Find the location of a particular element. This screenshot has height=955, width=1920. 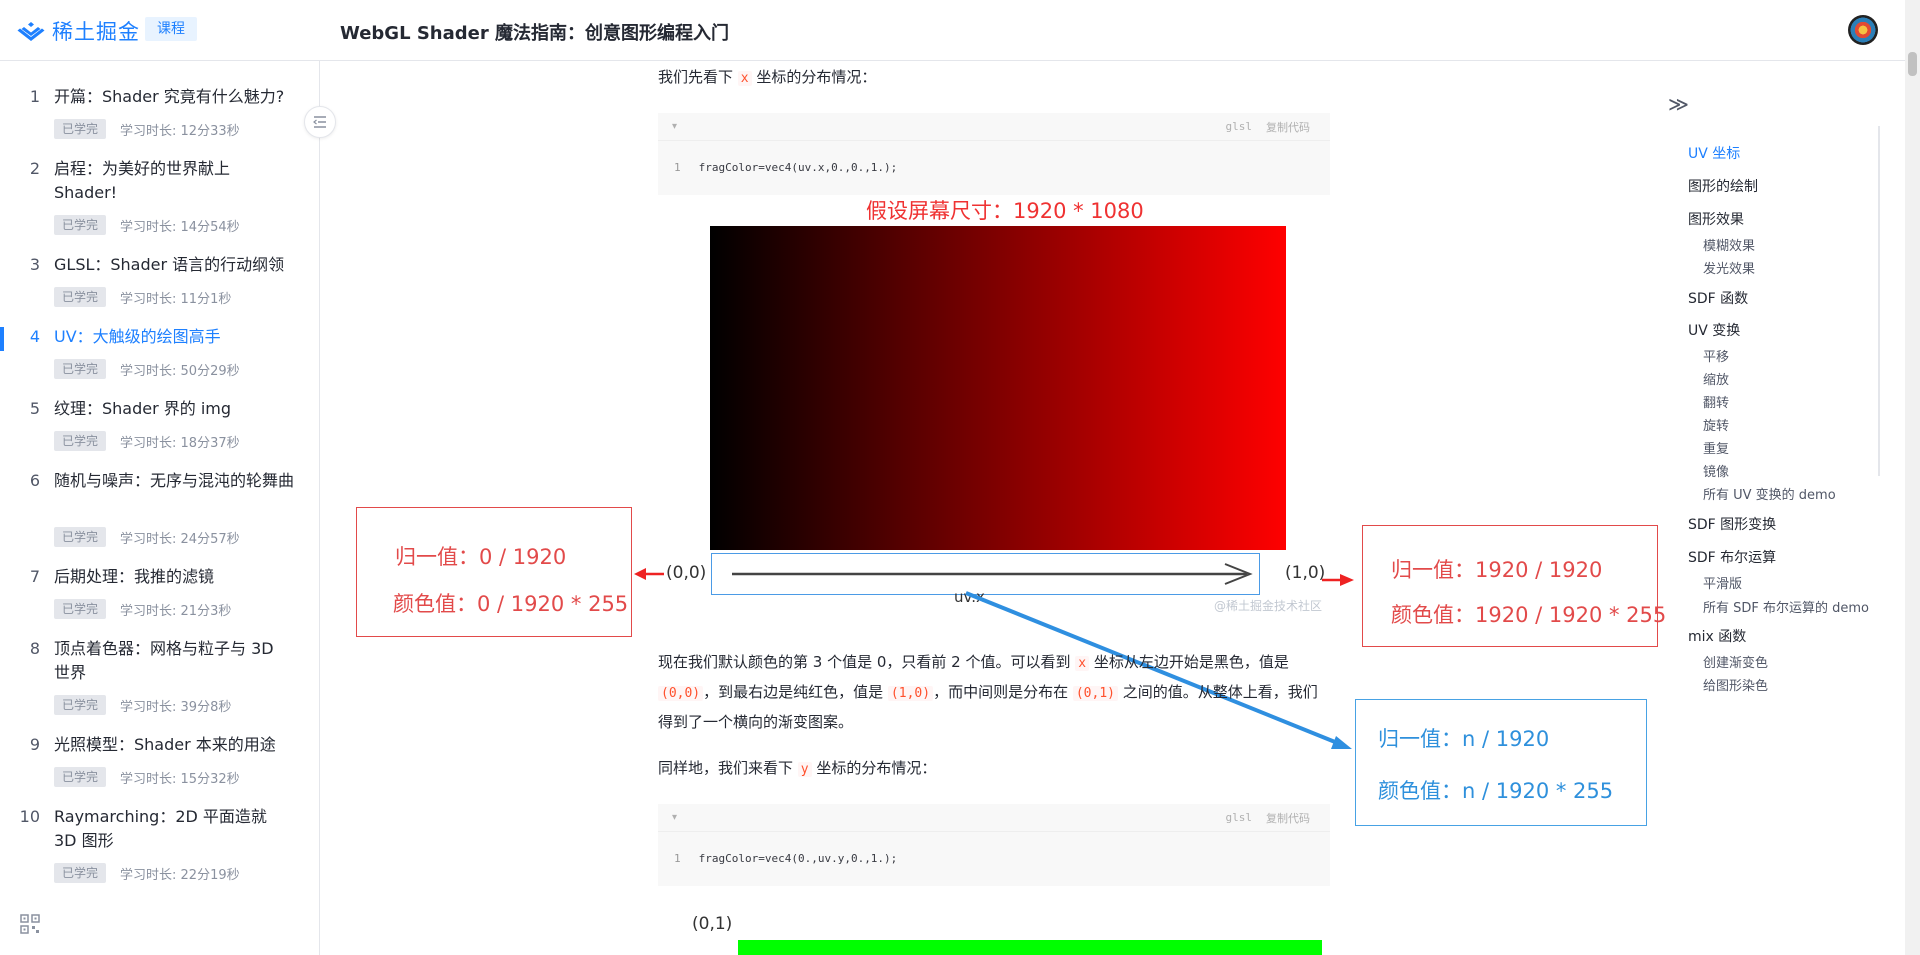

toc-item: 模糊效果 is located at coordinates (1729, 244).